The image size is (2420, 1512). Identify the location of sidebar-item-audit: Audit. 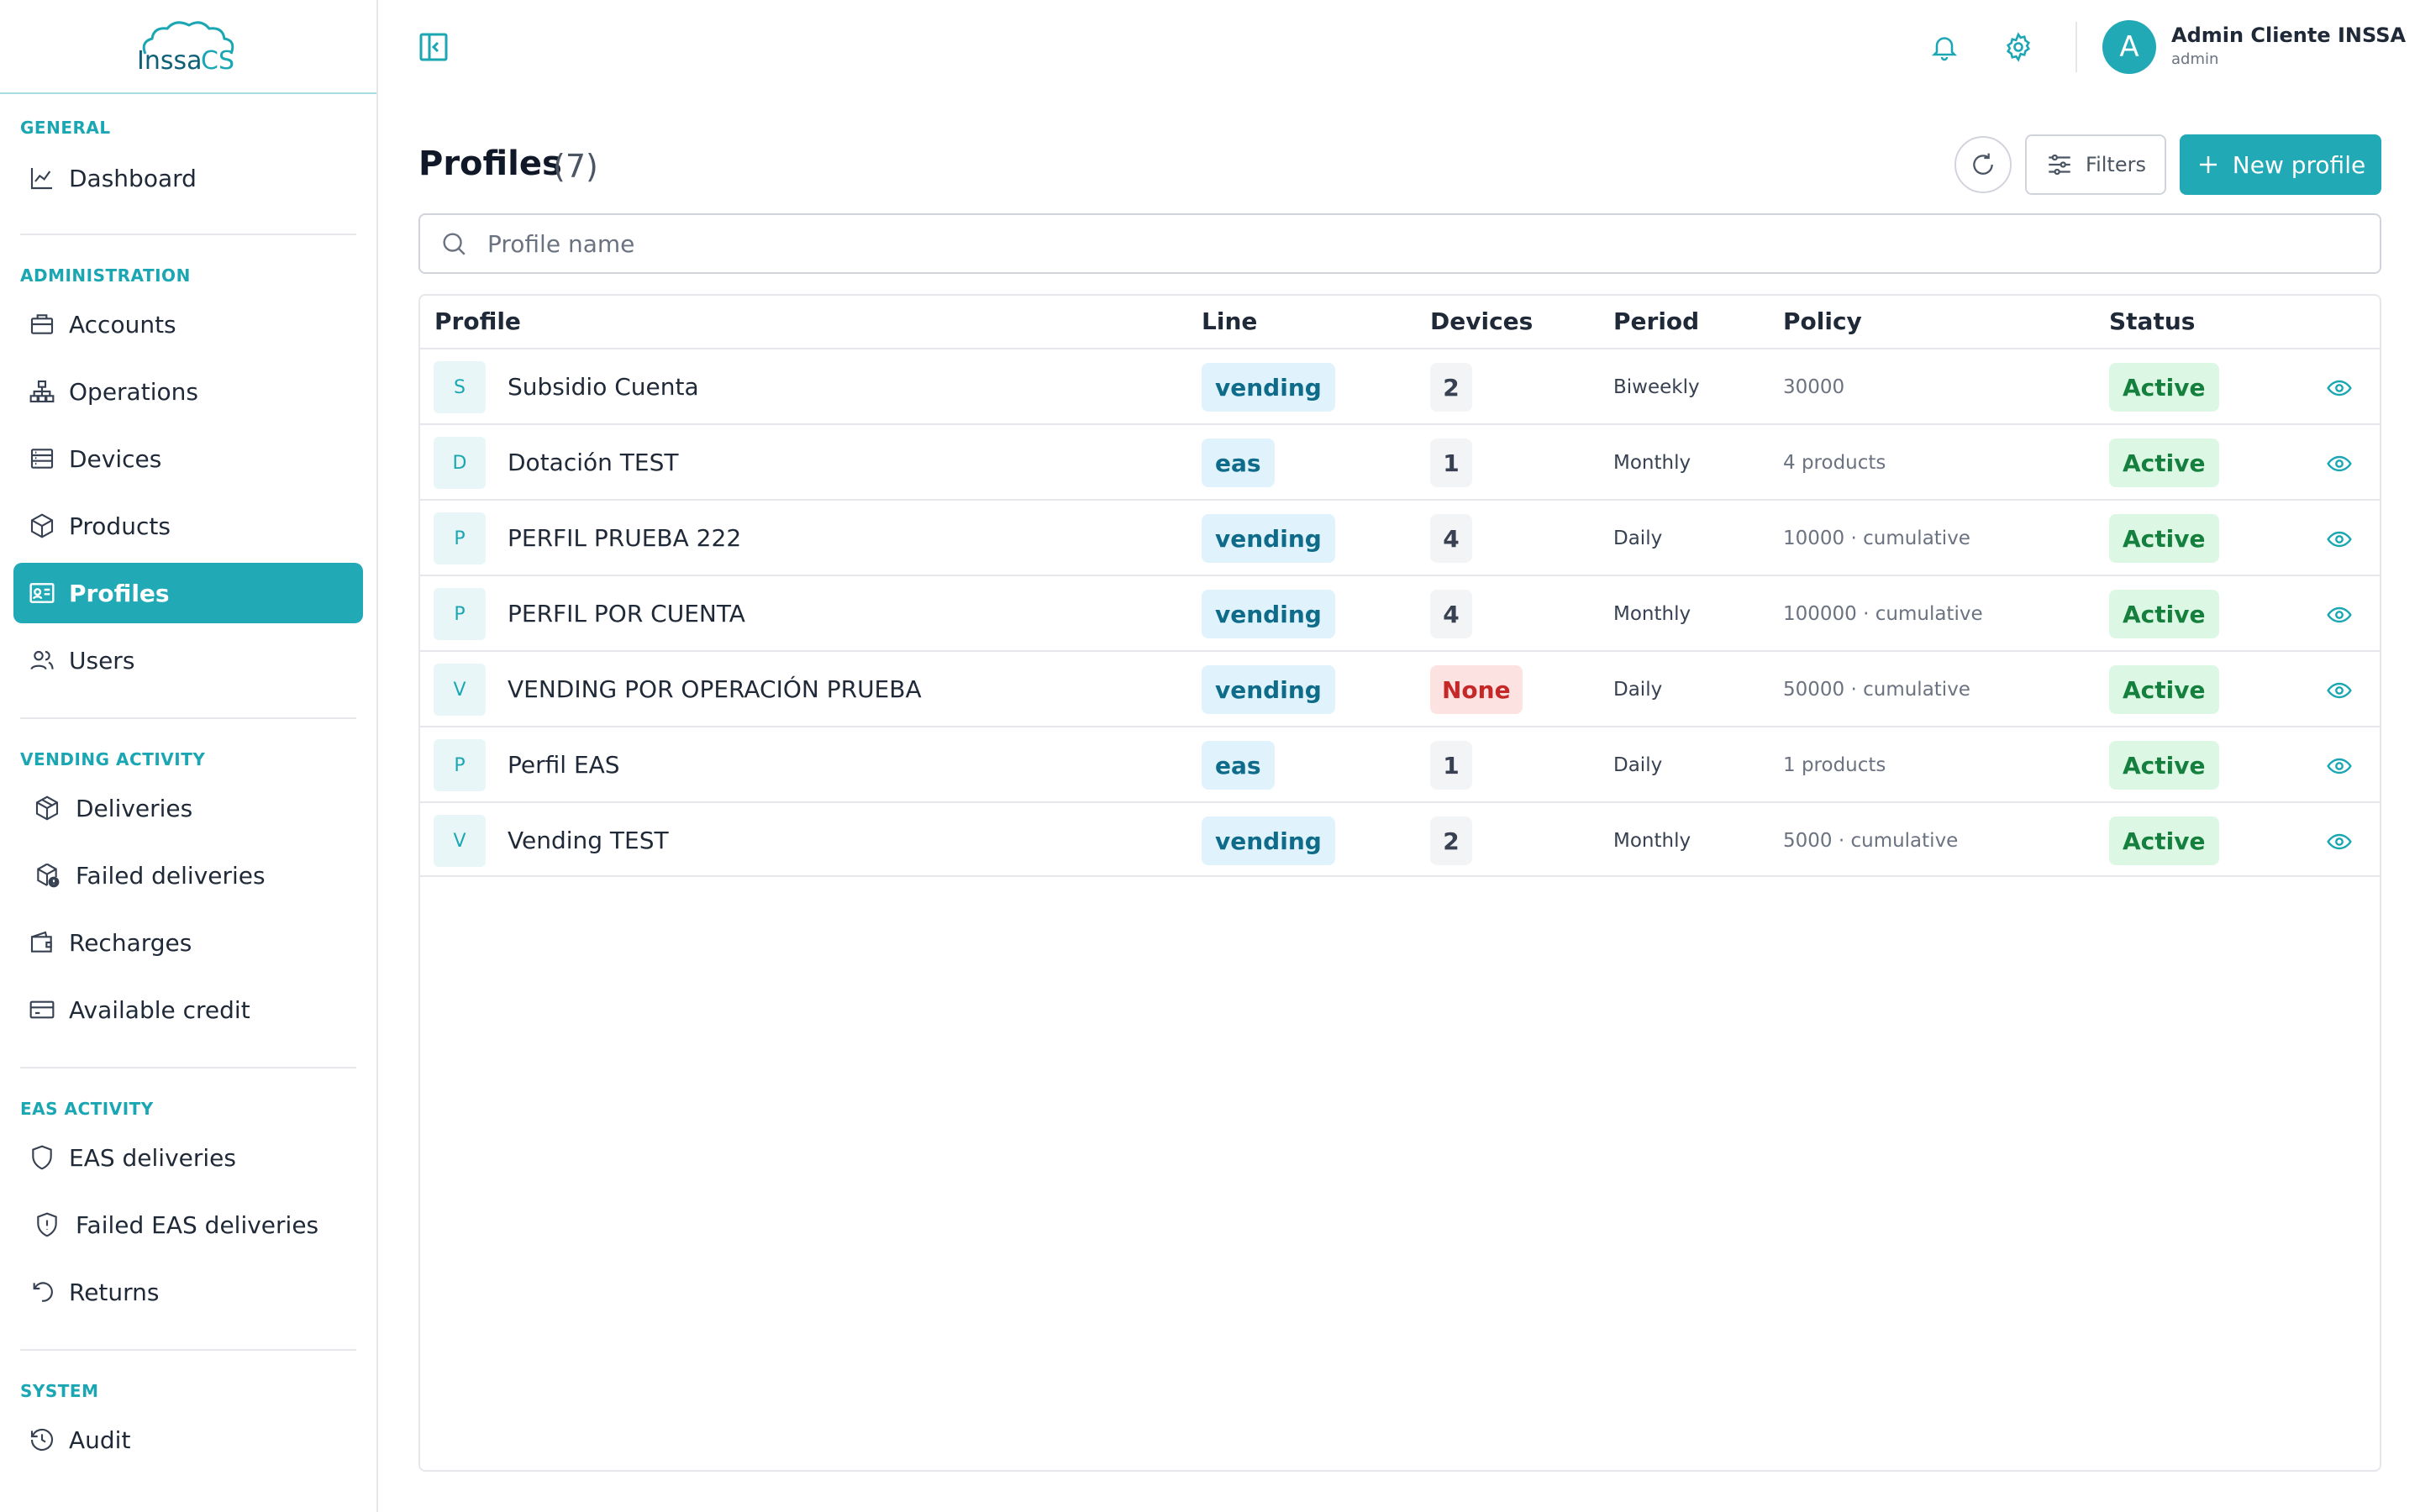
(188, 1440).